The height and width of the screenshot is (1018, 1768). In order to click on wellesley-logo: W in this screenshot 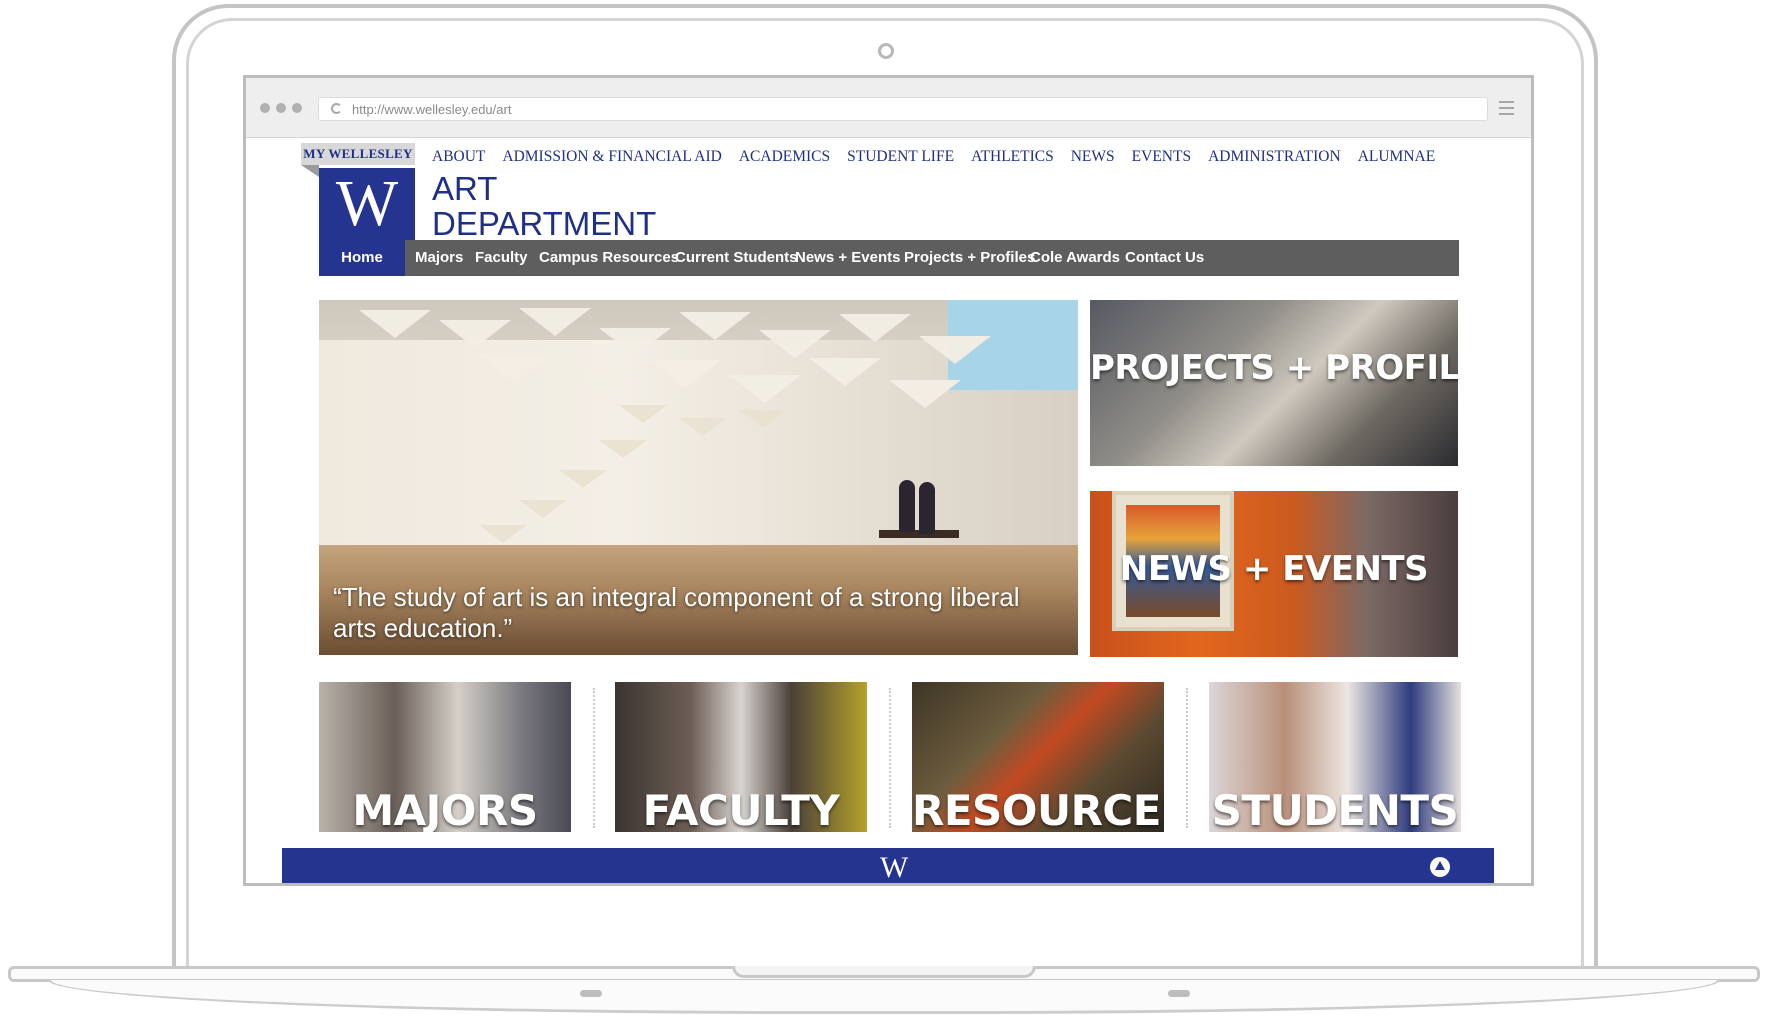, I will do `click(367, 204)`.